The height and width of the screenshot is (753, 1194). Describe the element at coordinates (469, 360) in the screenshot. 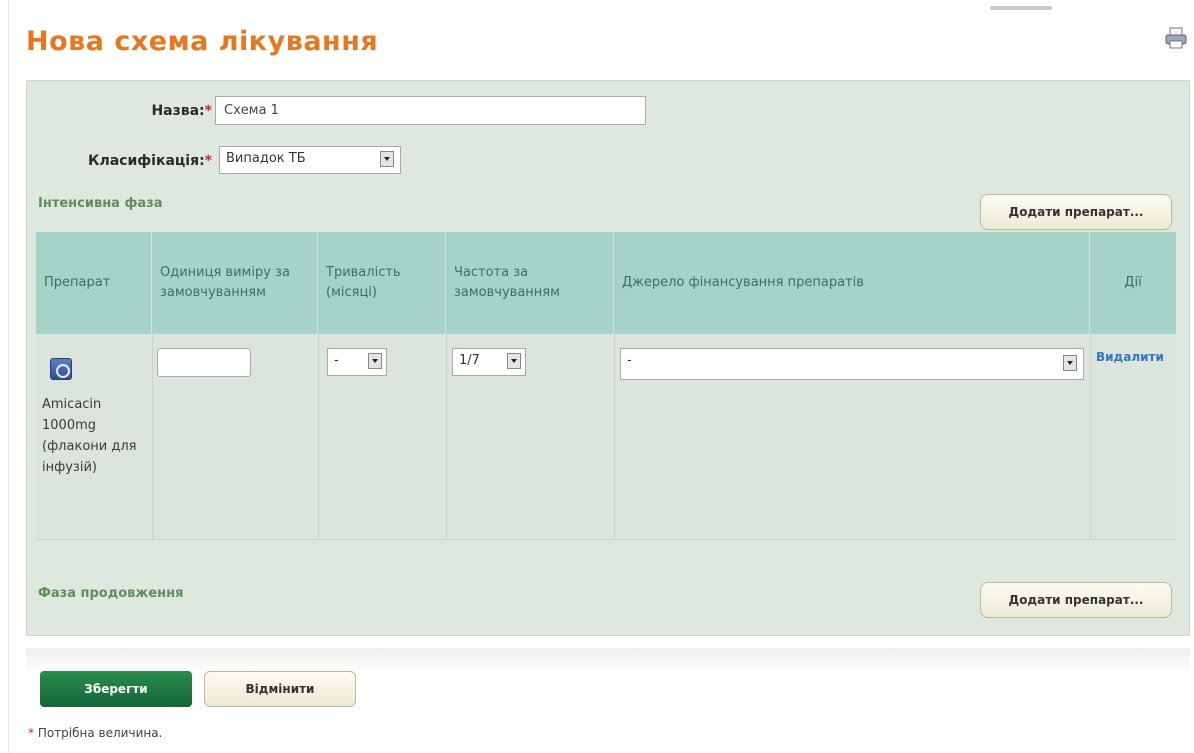

I see `frequency-value: 1/7` at that location.